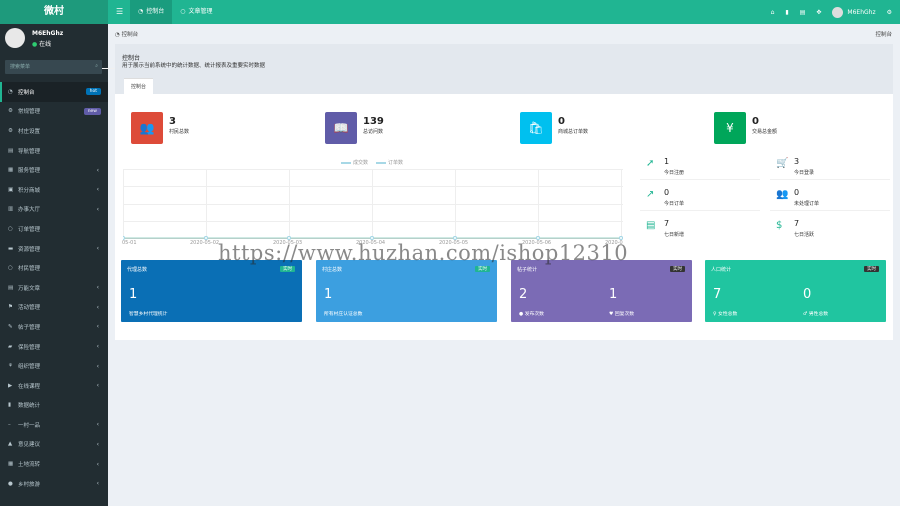  I want to click on comment-icon: ●, so click(521, 314).